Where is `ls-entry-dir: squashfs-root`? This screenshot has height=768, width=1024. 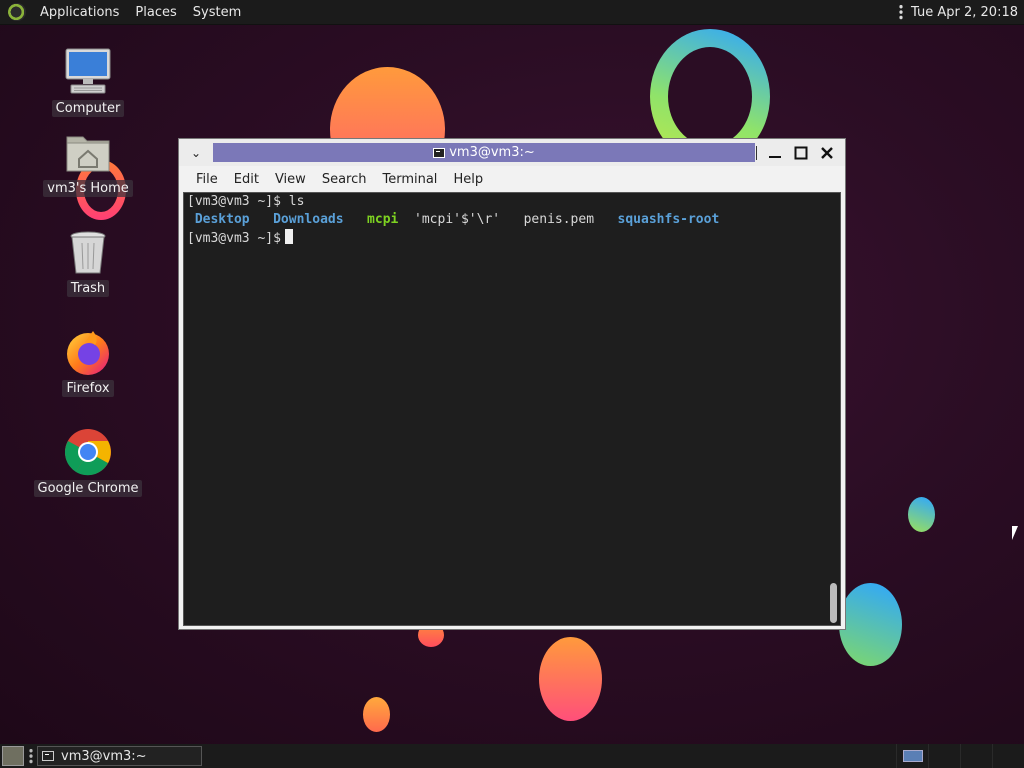
ls-entry-dir: squashfs-root is located at coordinates (668, 219).